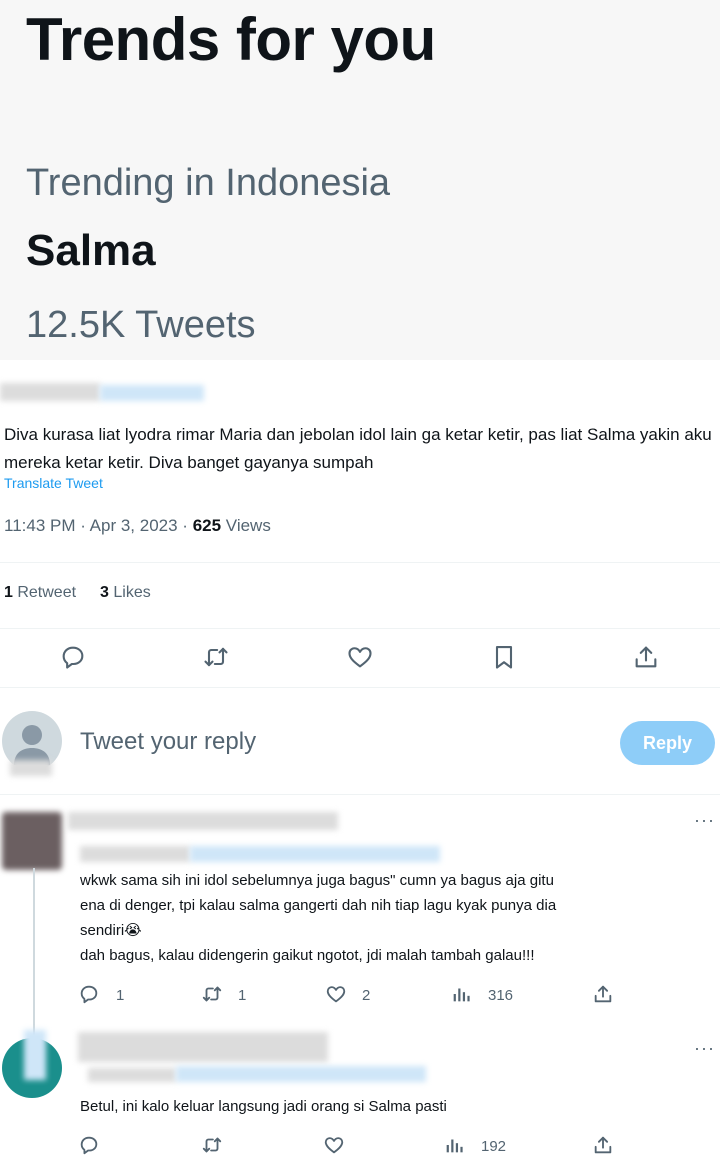 The width and height of the screenshot is (720, 1161). Describe the element at coordinates (667, 743) in the screenshot. I see `reply-button: Reply` at that location.